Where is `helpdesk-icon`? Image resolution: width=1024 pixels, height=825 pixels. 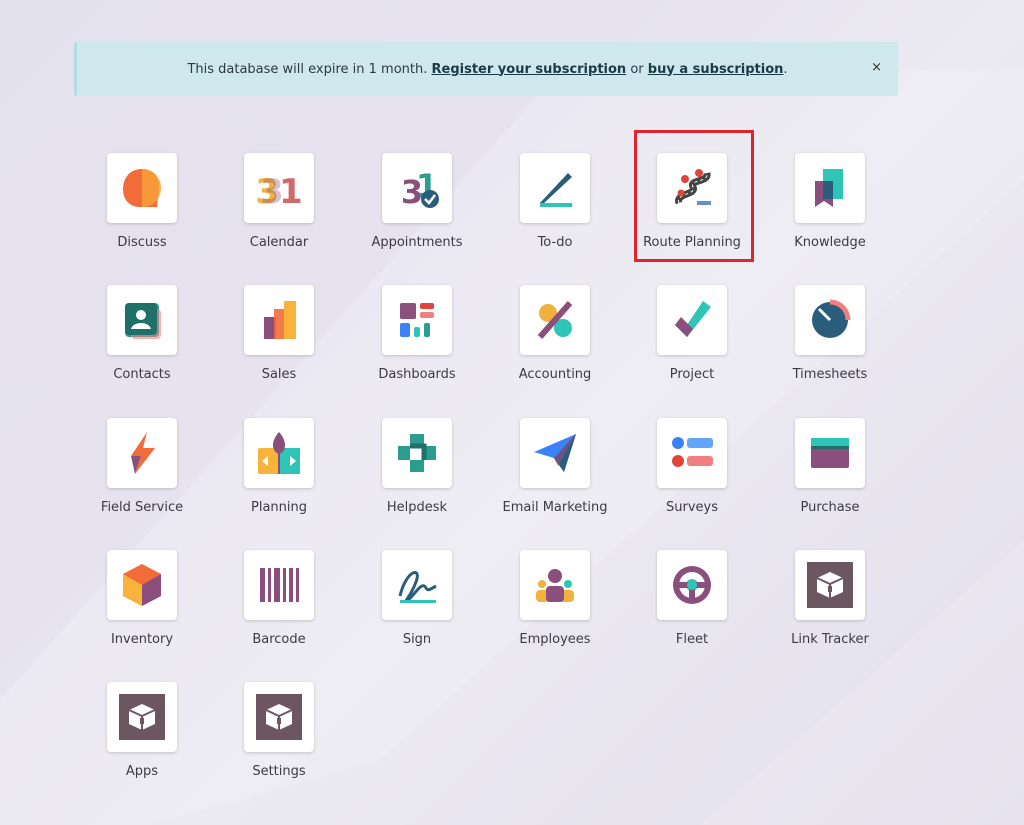 helpdesk-icon is located at coordinates (417, 453).